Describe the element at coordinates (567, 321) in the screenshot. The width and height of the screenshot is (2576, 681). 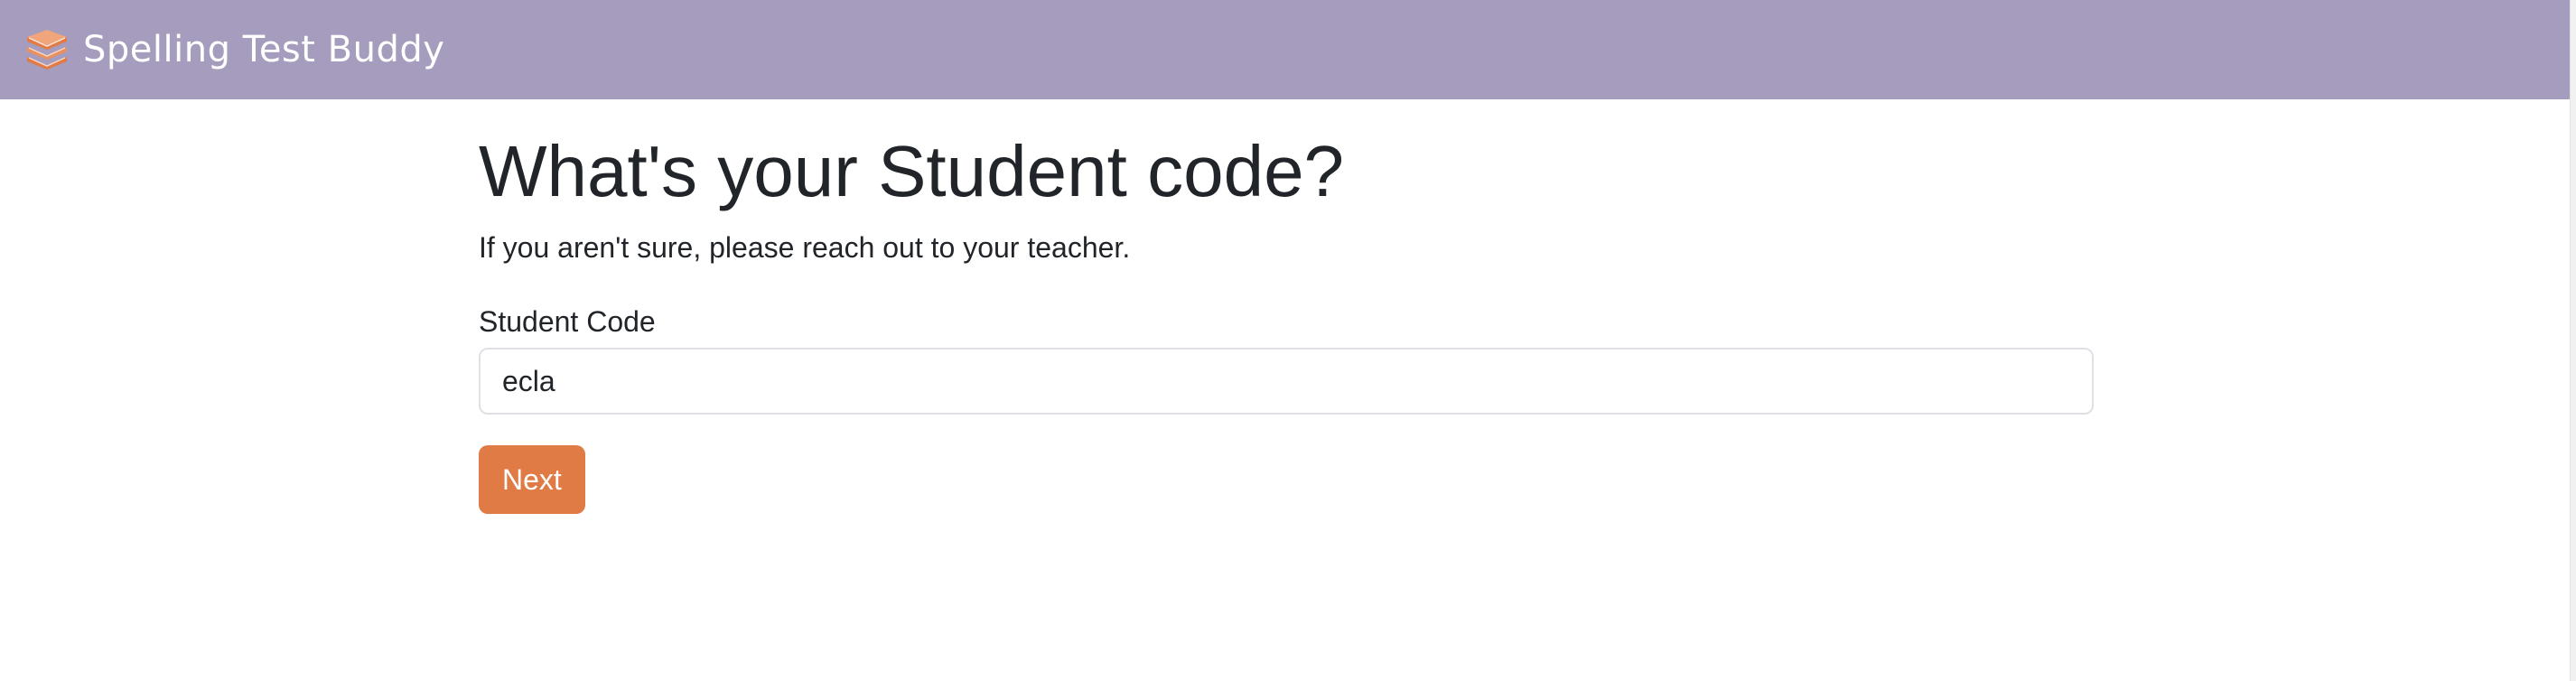
I see `student-code-label: Student Code` at that location.